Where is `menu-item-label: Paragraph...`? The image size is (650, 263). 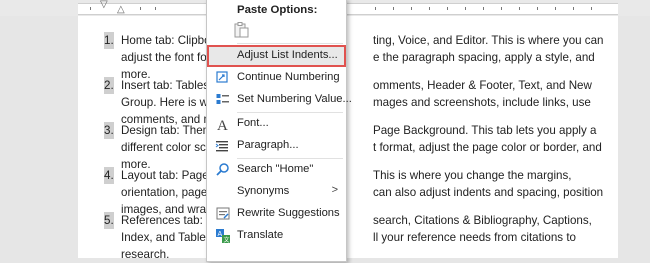
menu-item-label: Paragraph... is located at coordinates (268, 145).